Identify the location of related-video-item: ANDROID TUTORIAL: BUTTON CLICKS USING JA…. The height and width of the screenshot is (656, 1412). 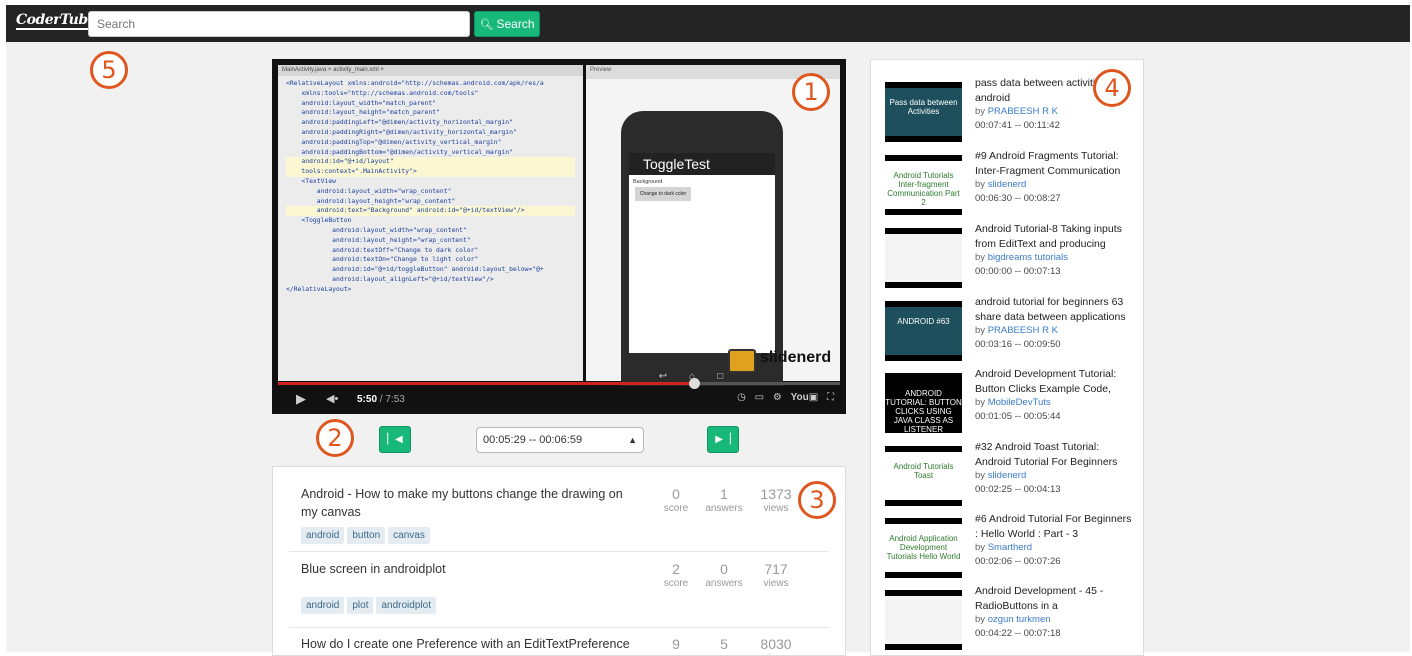
(1010, 400).